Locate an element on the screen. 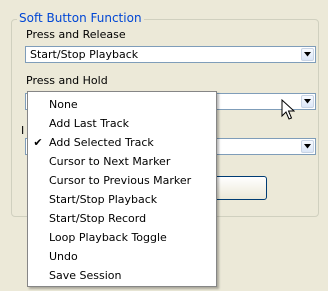 Image resolution: width=328 pixels, height=291 pixels. menu-item: ✔ Add Selected Track is located at coordinates (122, 142).